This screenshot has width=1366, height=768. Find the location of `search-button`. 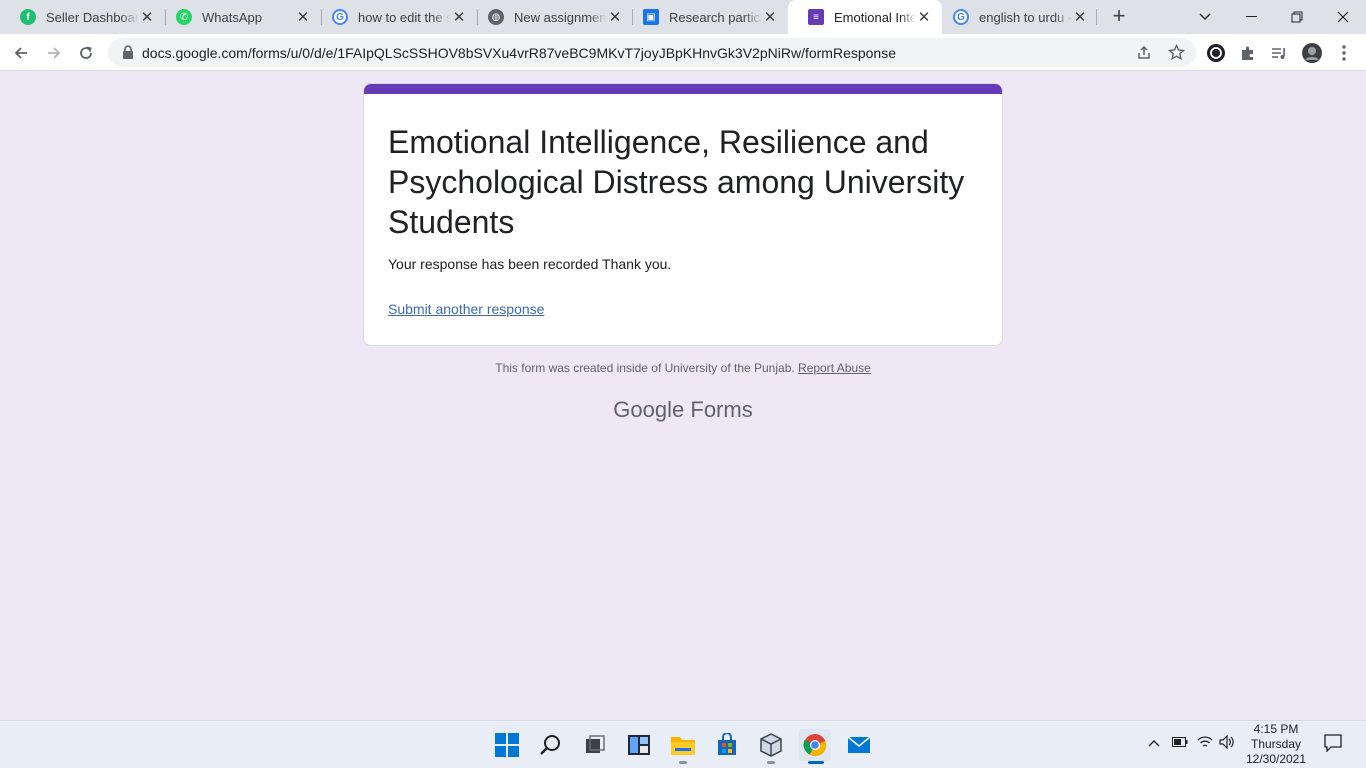

search-button is located at coordinates (551, 745).